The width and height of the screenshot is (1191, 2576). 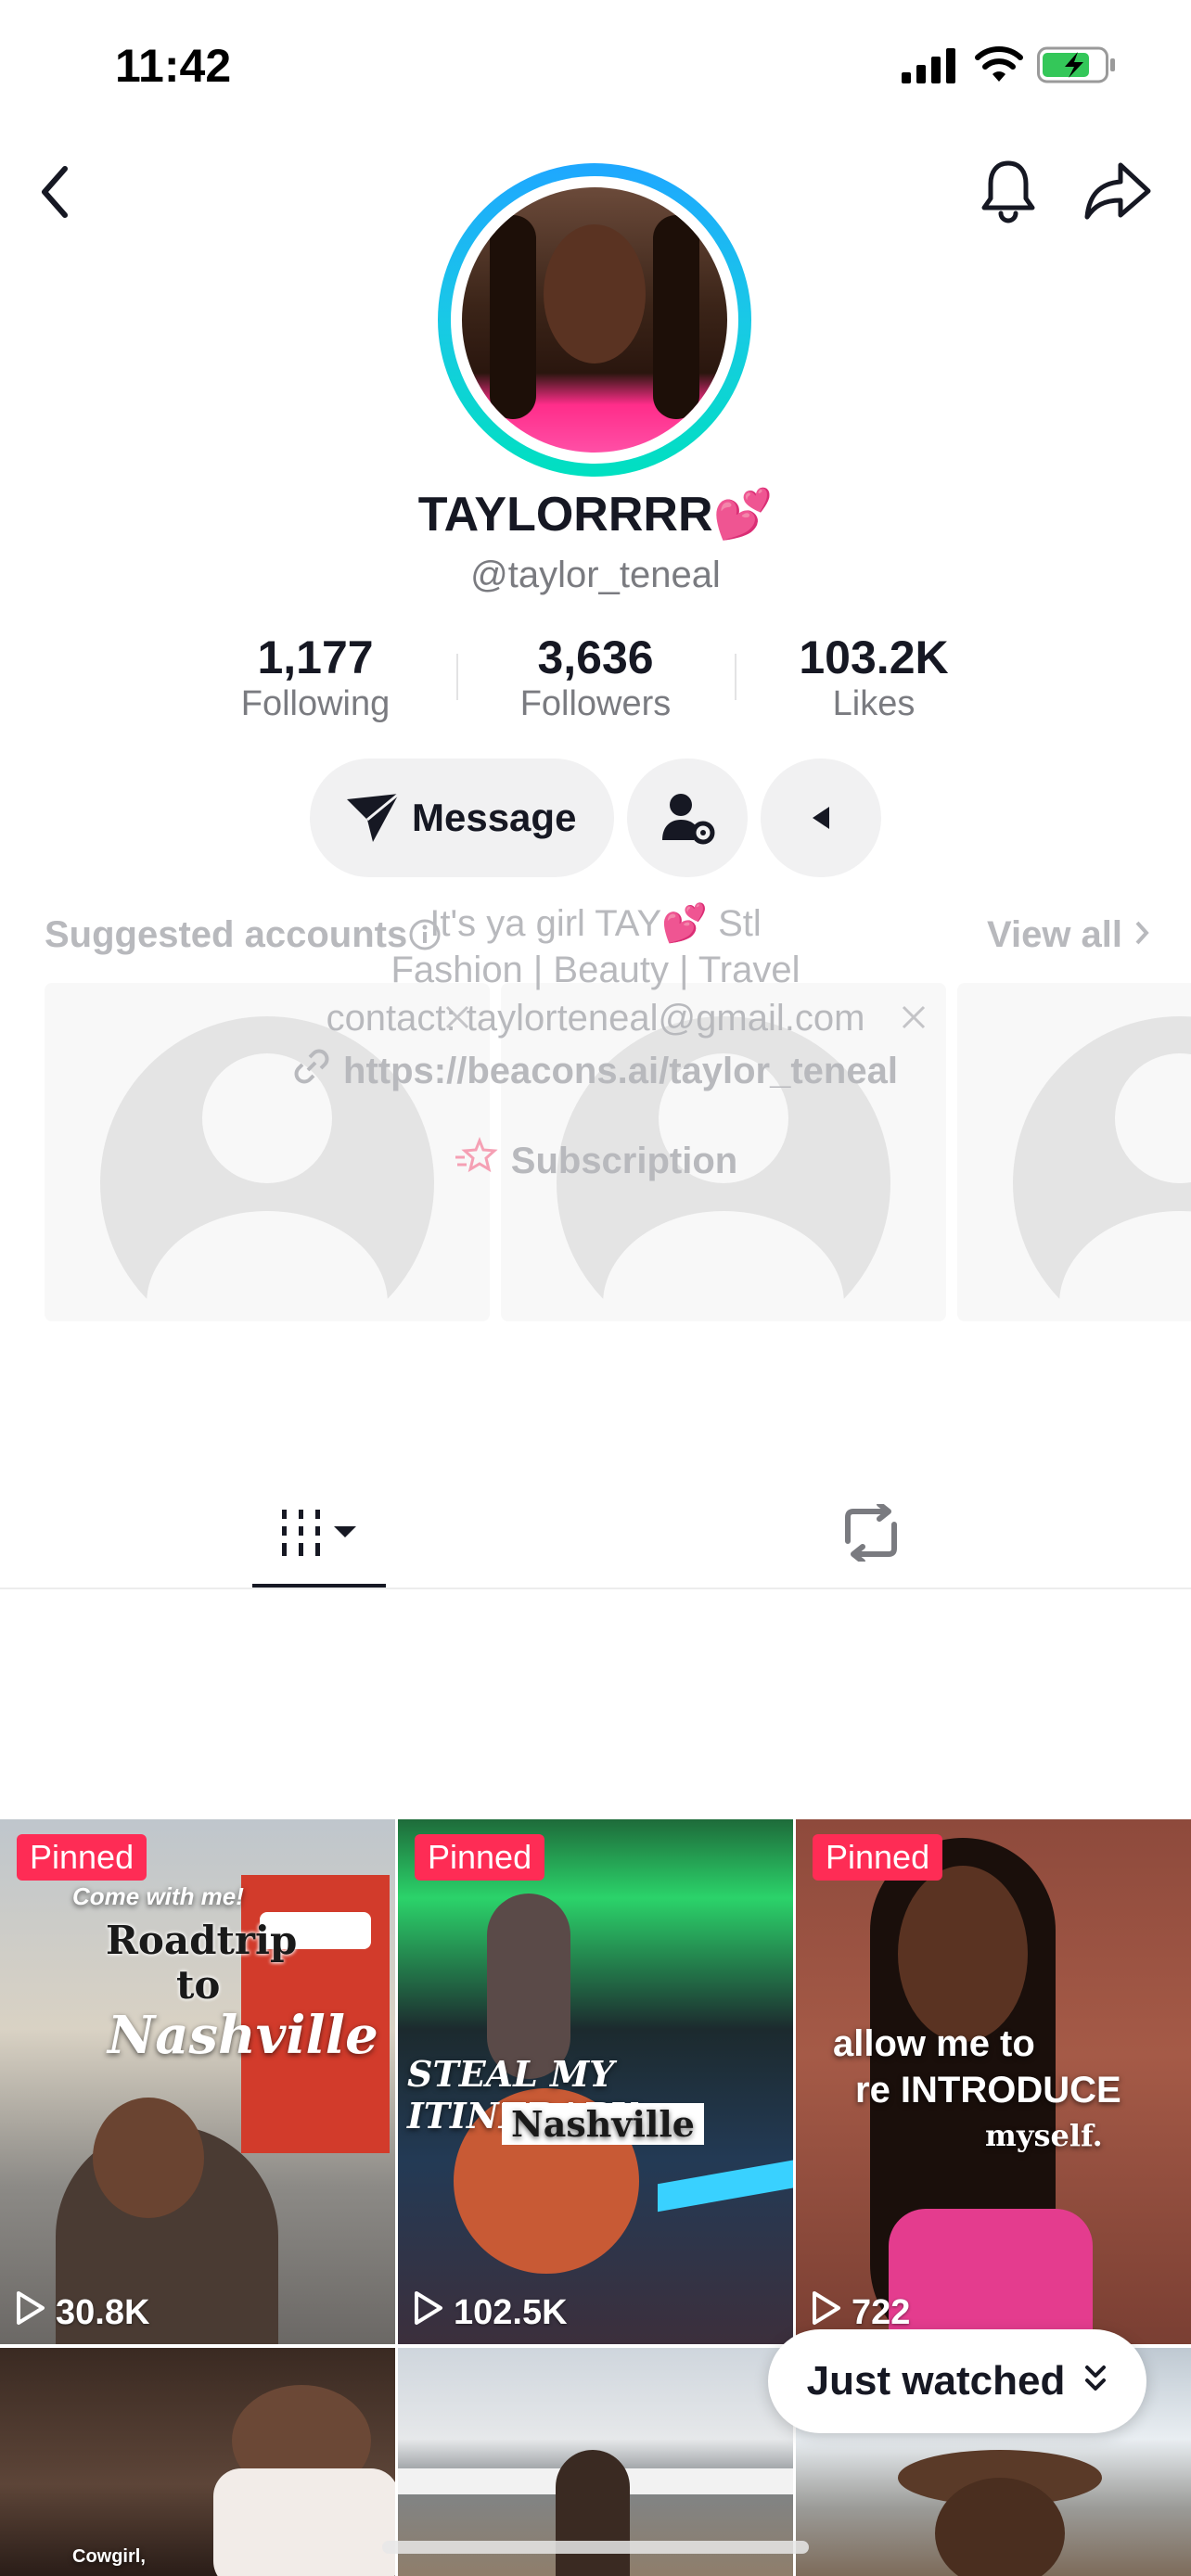 What do you see at coordinates (929, 68) in the screenshot?
I see `signal-icon` at bounding box center [929, 68].